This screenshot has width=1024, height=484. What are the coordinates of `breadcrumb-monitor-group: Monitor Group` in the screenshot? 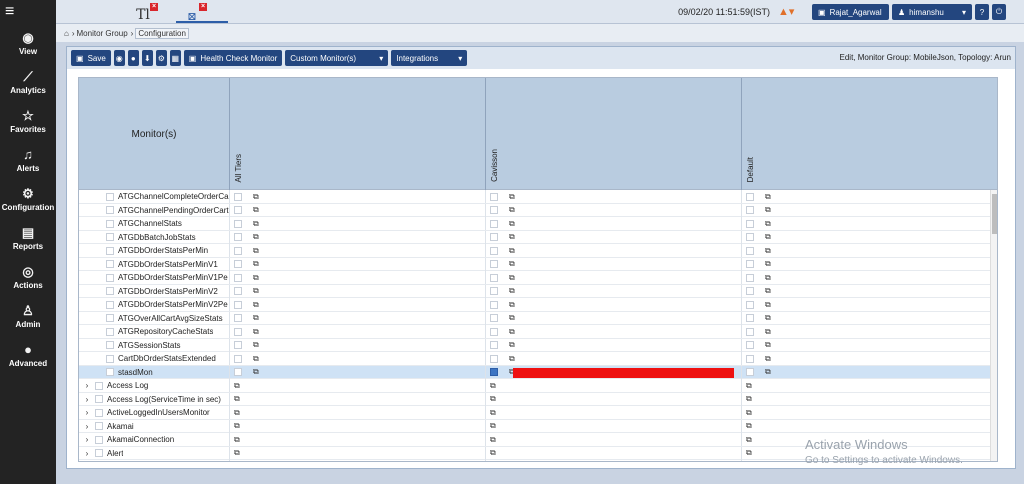 It's located at (102, 33).